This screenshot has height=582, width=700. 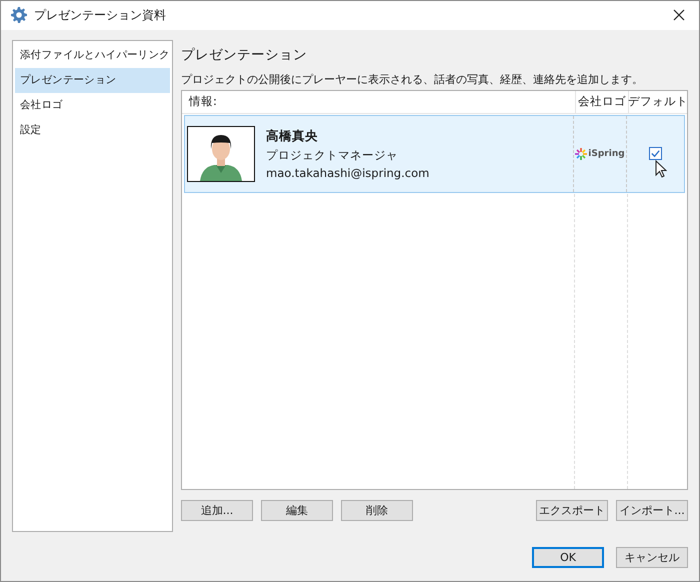 I want to click on sidebar-item: 会社ロゴ, so click(x=92, y=105).